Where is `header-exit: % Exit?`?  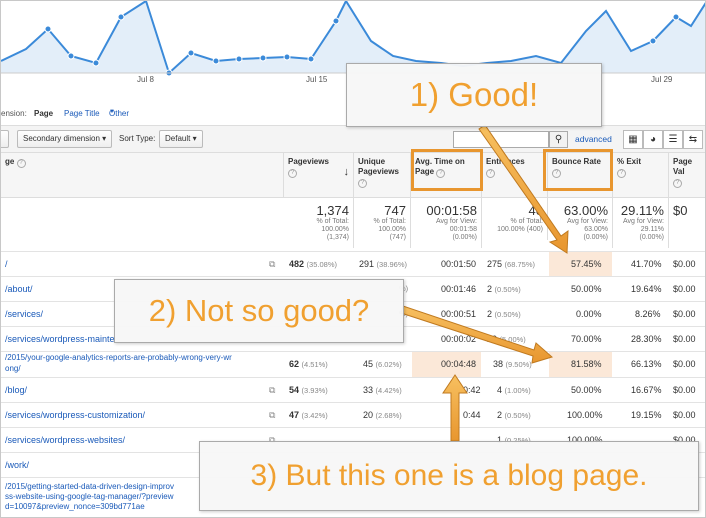 header-exit: % Exit? is located at coordinates (641, 175).